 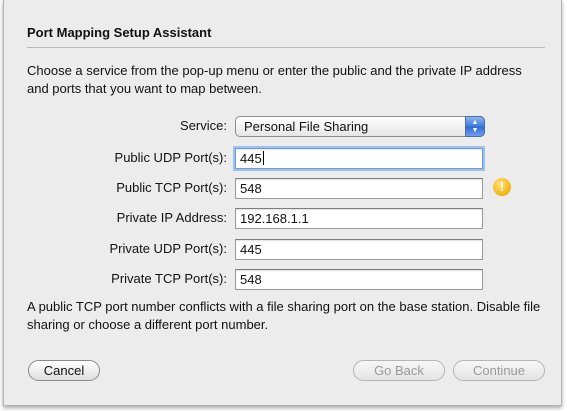 What do you see at coordinates (251, 279) in the screenshot?
I see `private-tcp-value: 548` at bounding box center [251, 279].